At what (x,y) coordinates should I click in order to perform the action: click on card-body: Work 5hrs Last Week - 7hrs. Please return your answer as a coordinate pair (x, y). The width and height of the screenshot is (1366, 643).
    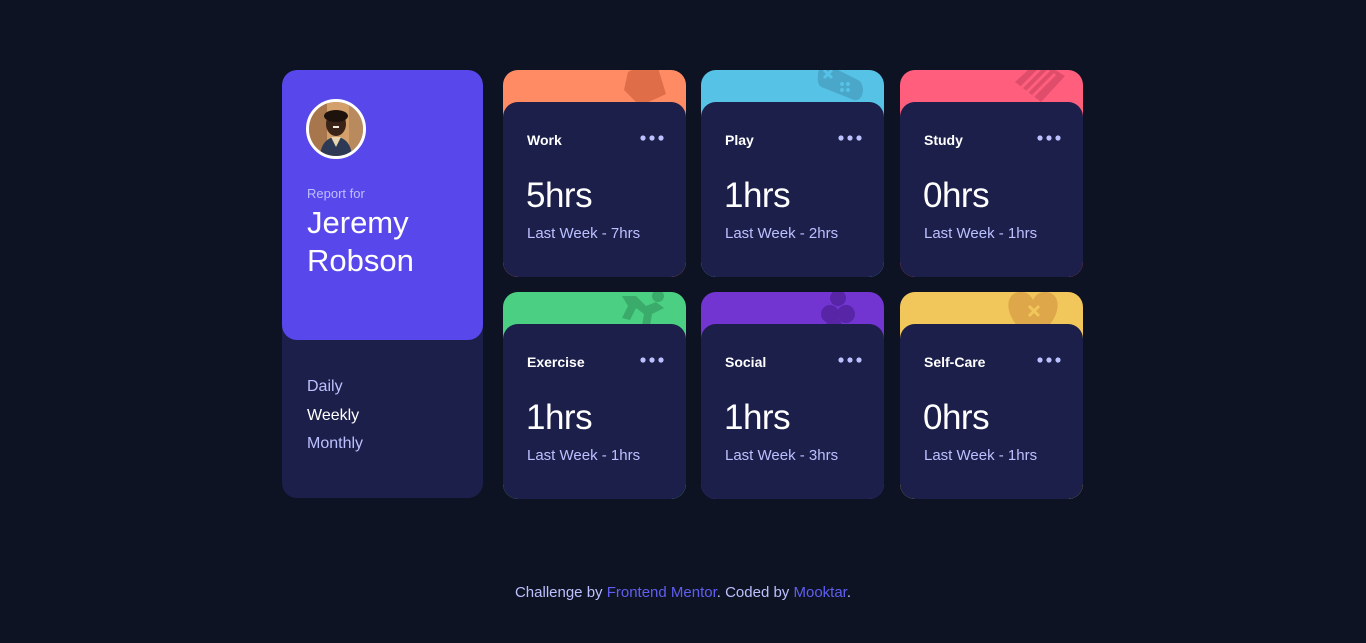
    Looking at the image, I should click on (594, 189).